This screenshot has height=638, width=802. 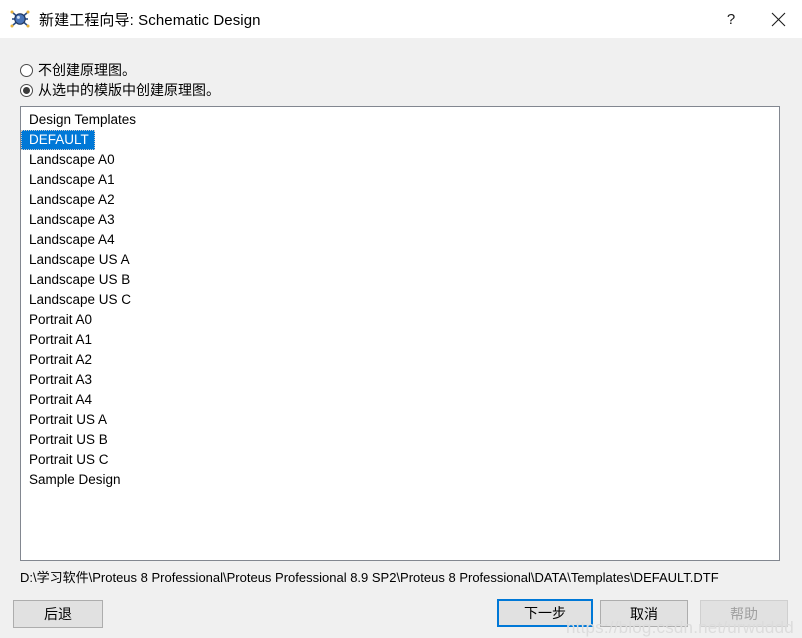 What do you see at coordinates (400, 300) in the screenshot?
I see `list-item: Landscape US C` at bounding box center [400, 300].